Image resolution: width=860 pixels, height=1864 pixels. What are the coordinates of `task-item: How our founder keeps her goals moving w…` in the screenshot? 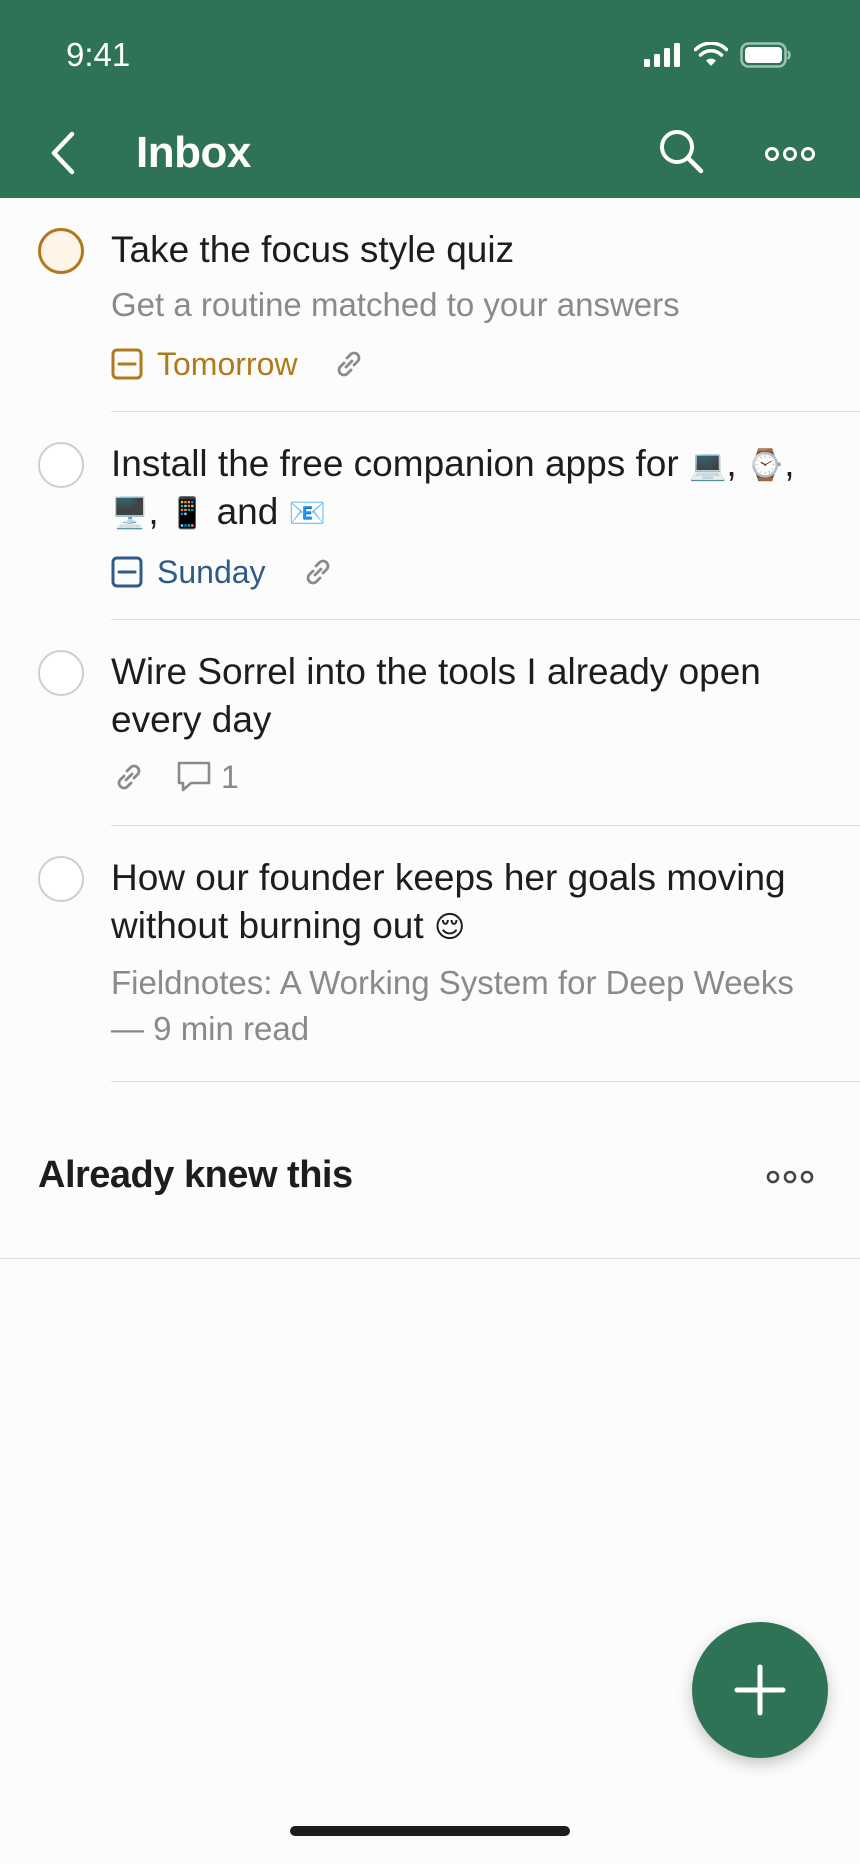 It's located at (430, 954).